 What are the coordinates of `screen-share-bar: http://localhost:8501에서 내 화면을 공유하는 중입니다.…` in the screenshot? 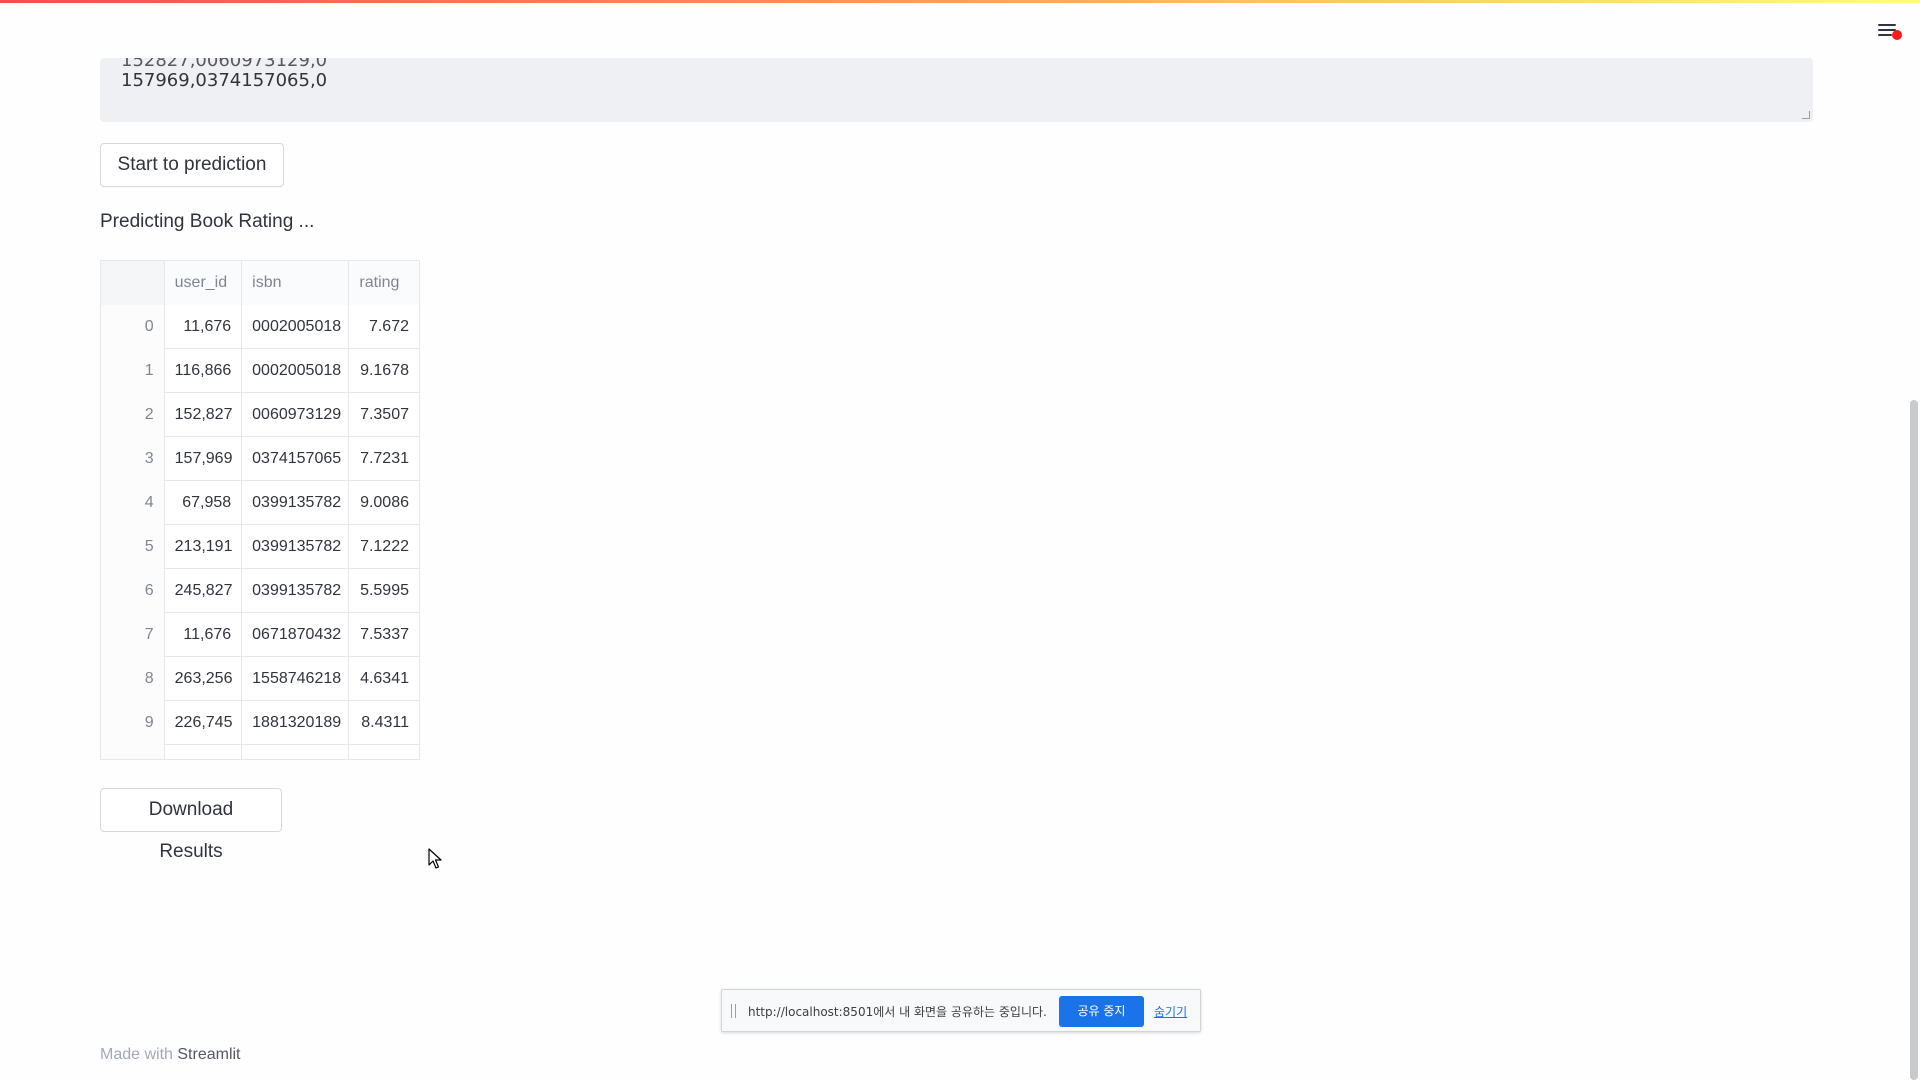 It's located at (961, 1010).